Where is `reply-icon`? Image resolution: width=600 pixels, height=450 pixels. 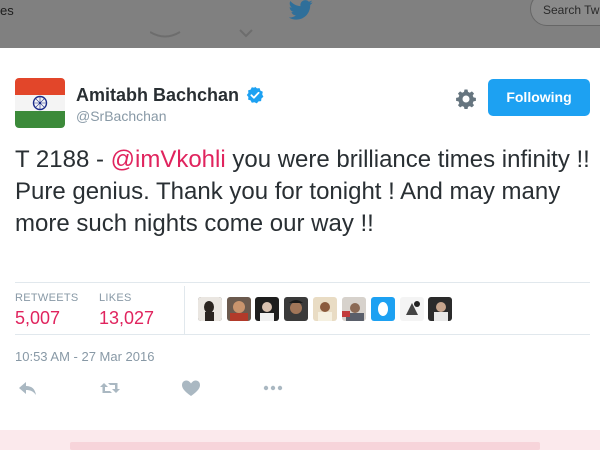
reply-icon is located at coordinates (28, 388).